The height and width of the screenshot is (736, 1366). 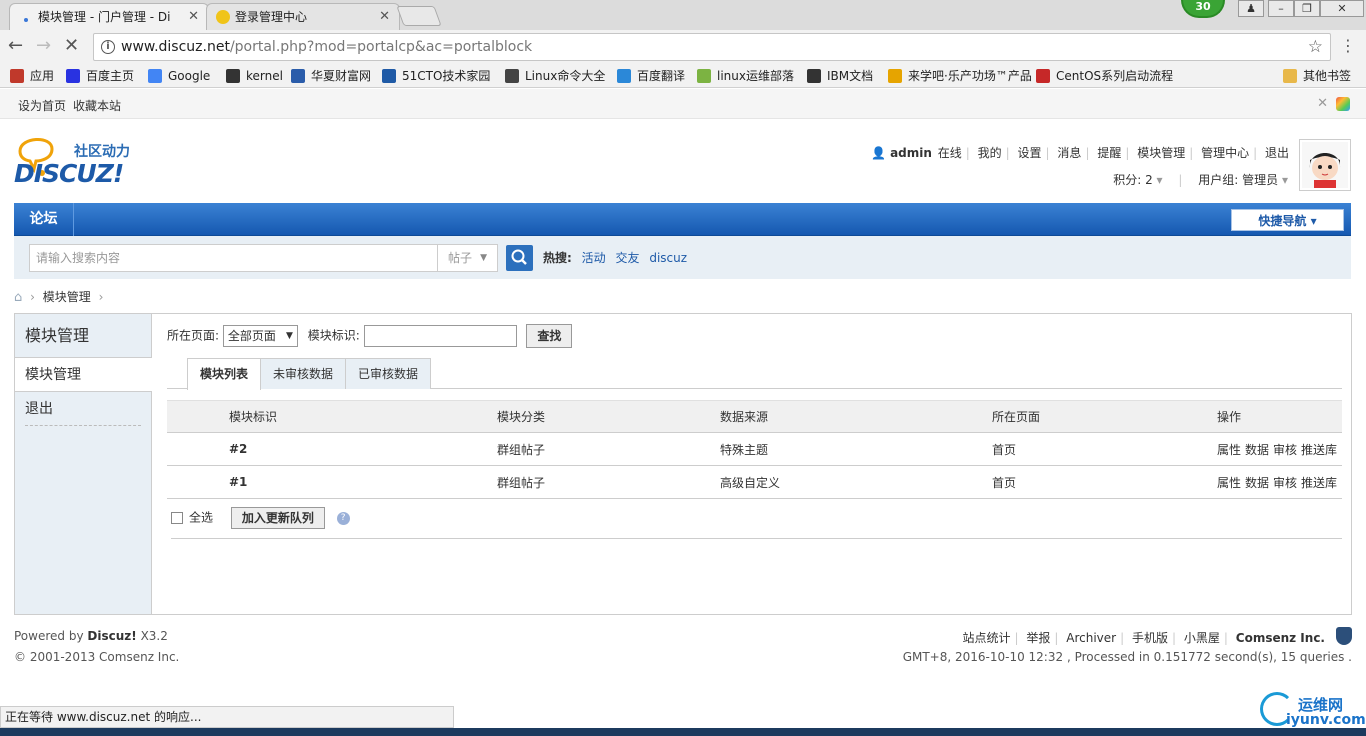 What do you see at coordinates (303, 16) in the screenshot?
I see `browser-tab-inactive: 登录管理中心 ✕` at bounding box center [303, 16].